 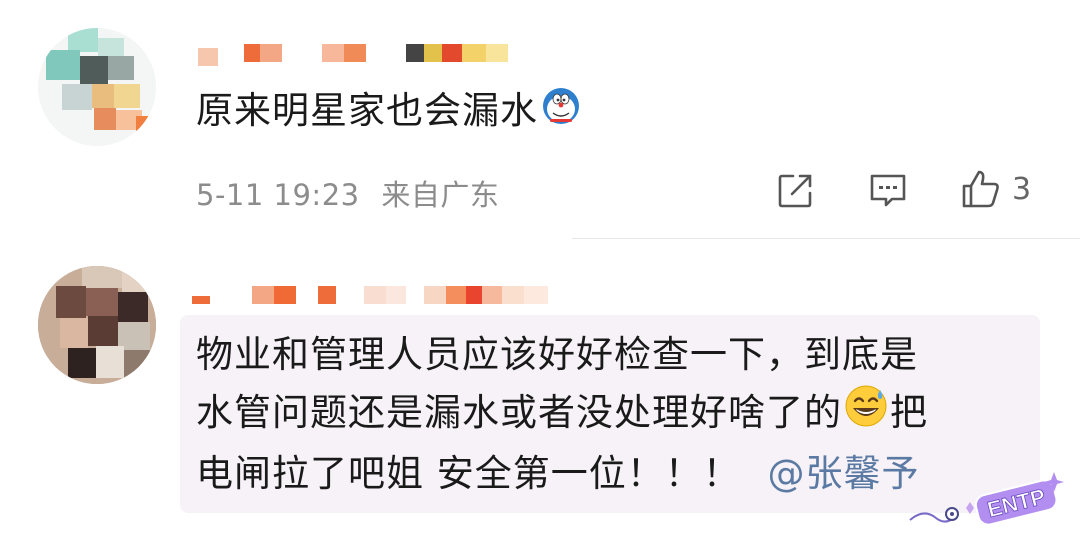 What do you see at coordinates (561, 113) in the screenshot?
I see `doraemon-emoji-icon` at bounding box center [561, 113].